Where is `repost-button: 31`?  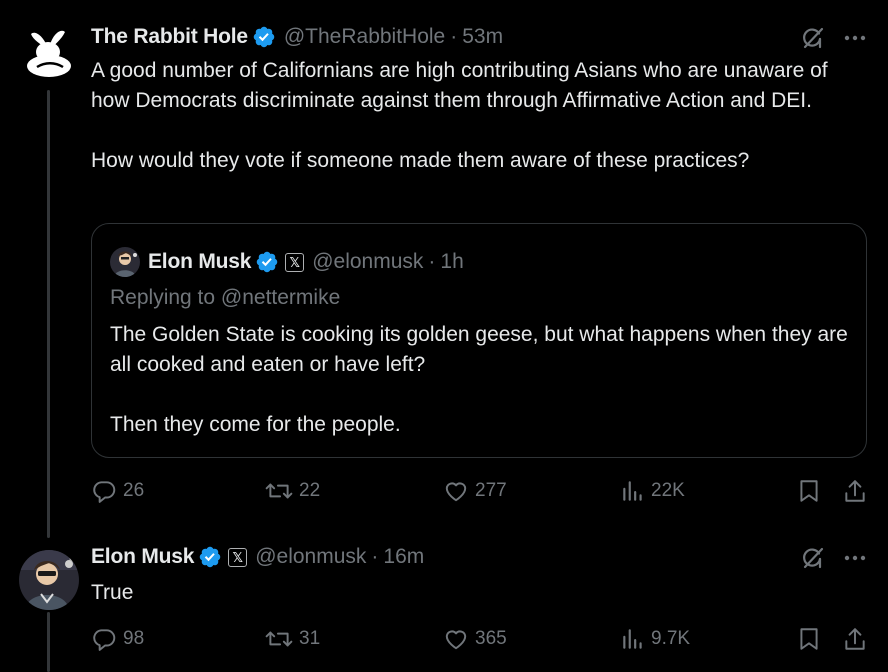
repost-button: 31 is located at coordinates (292, 639).